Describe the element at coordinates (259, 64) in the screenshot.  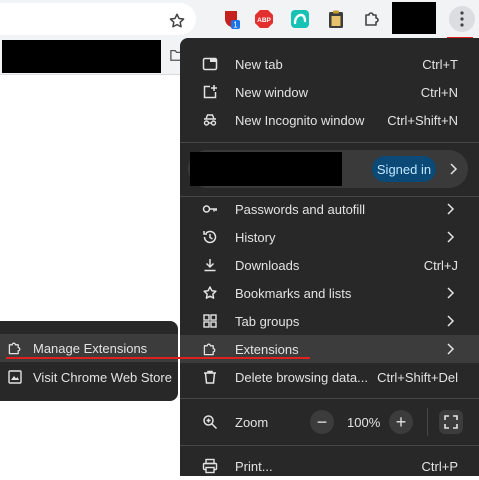
I see `menu-item-label: New tab` at that location.